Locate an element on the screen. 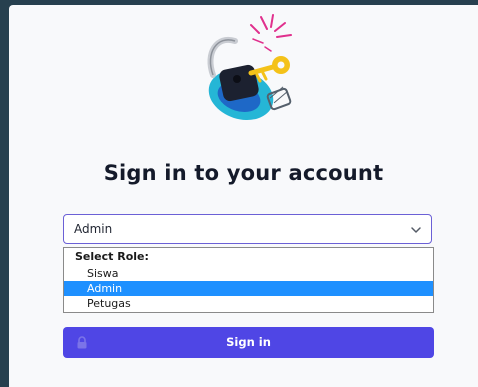  padlock-key-illustration is located at coordinates (249, 67).